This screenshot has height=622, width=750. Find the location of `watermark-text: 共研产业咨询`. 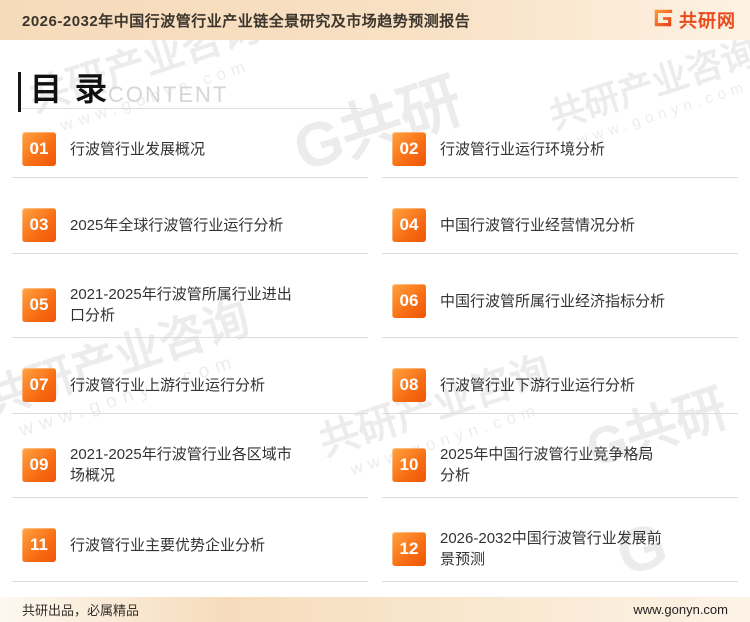

watermark-text: 共研产业咨询 is located at coordinates (646, 84).